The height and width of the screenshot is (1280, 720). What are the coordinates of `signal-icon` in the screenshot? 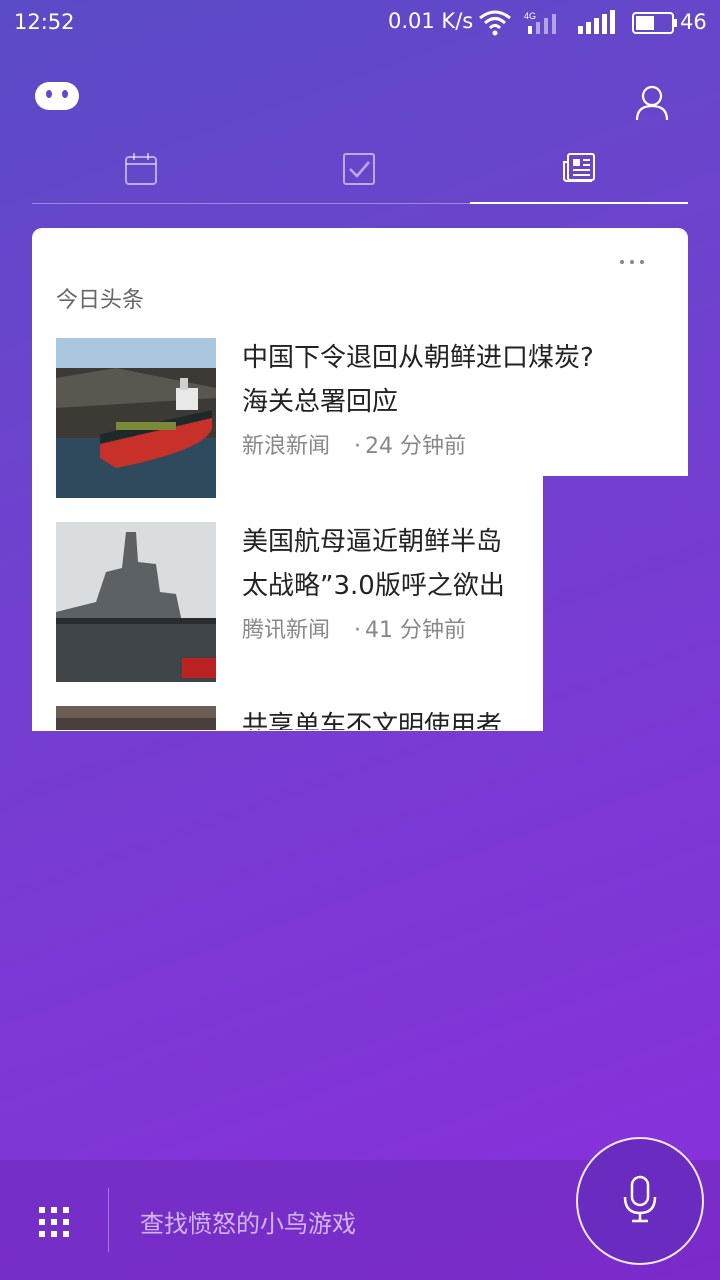 It's located at (596, 25).